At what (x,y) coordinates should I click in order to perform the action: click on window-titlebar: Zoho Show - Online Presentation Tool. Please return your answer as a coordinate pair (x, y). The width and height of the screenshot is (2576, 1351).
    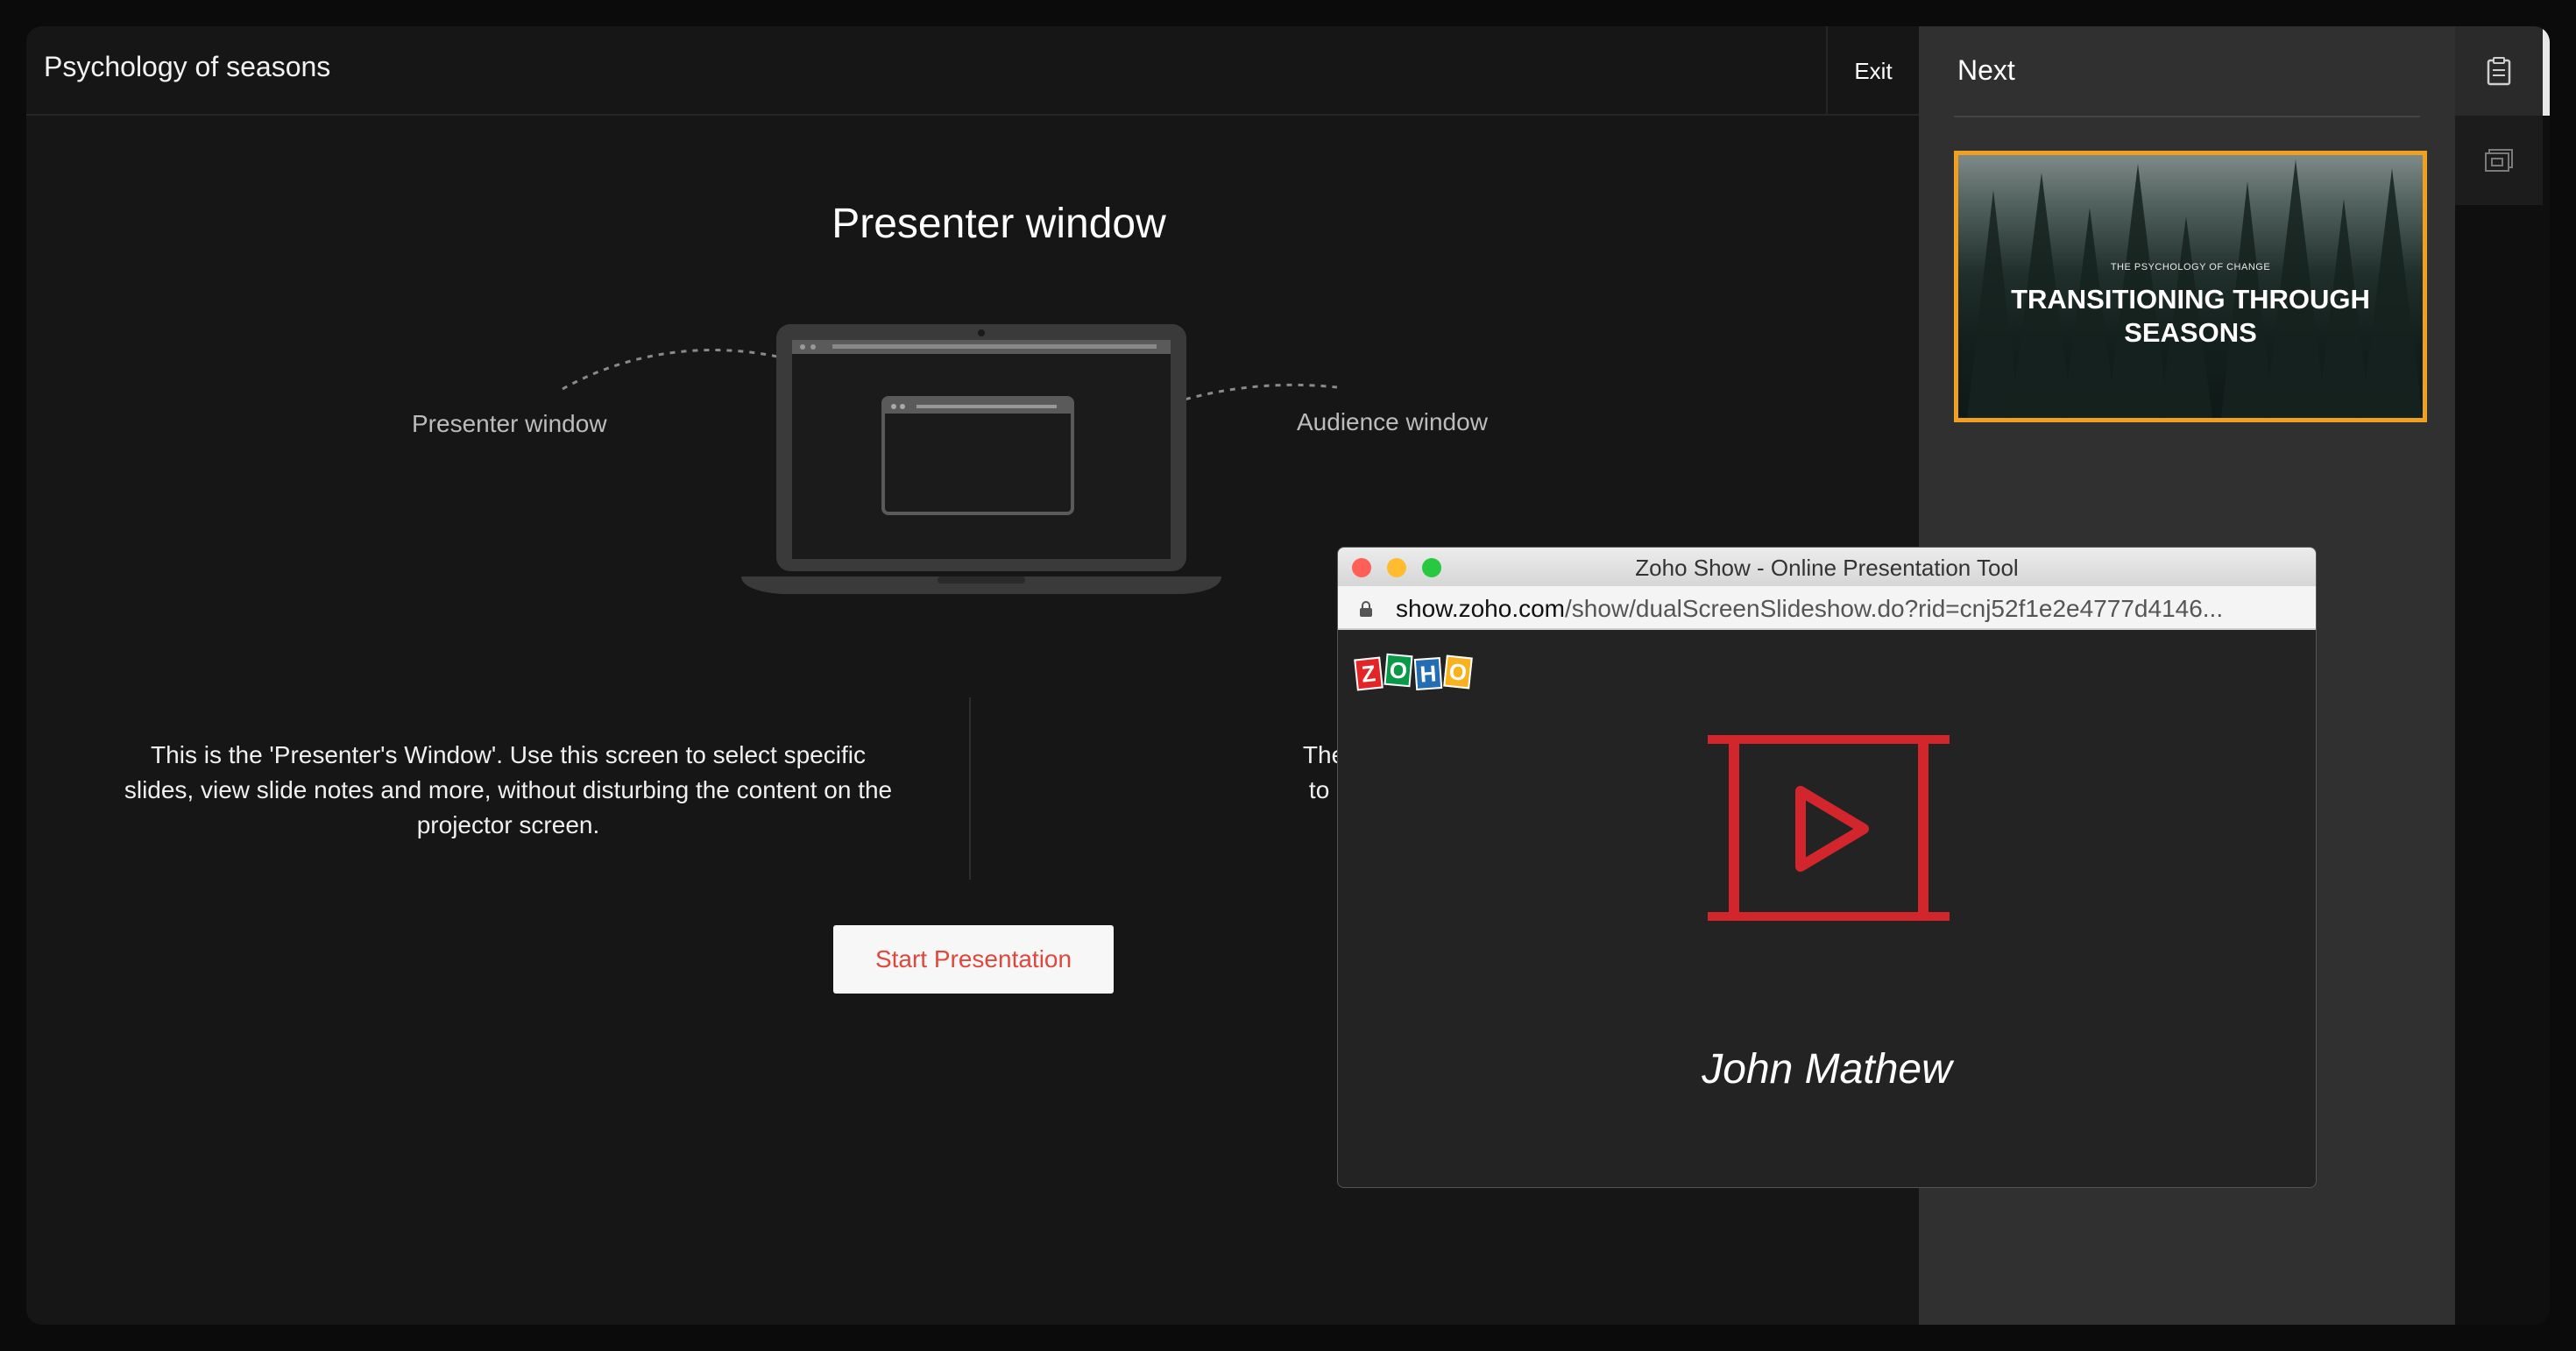
    Looking at the image, I should click on (1827, 567).